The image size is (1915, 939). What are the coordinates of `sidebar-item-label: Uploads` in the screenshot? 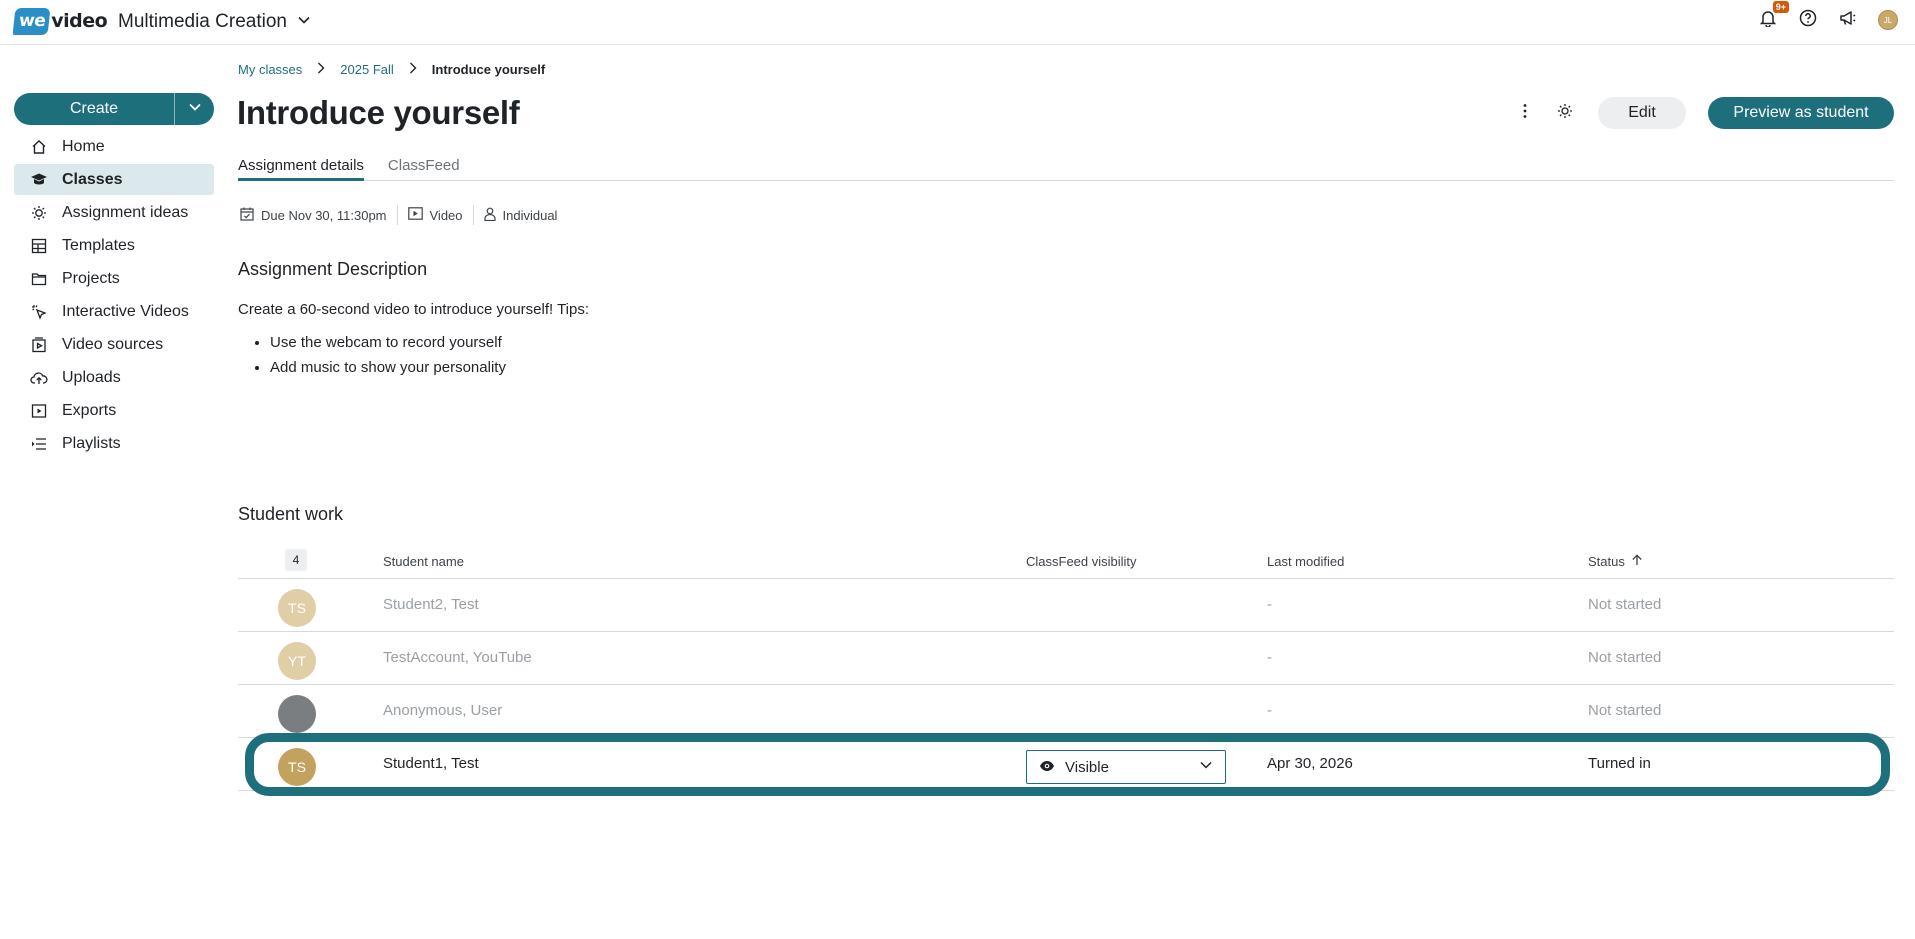 It's located at (91, 377).